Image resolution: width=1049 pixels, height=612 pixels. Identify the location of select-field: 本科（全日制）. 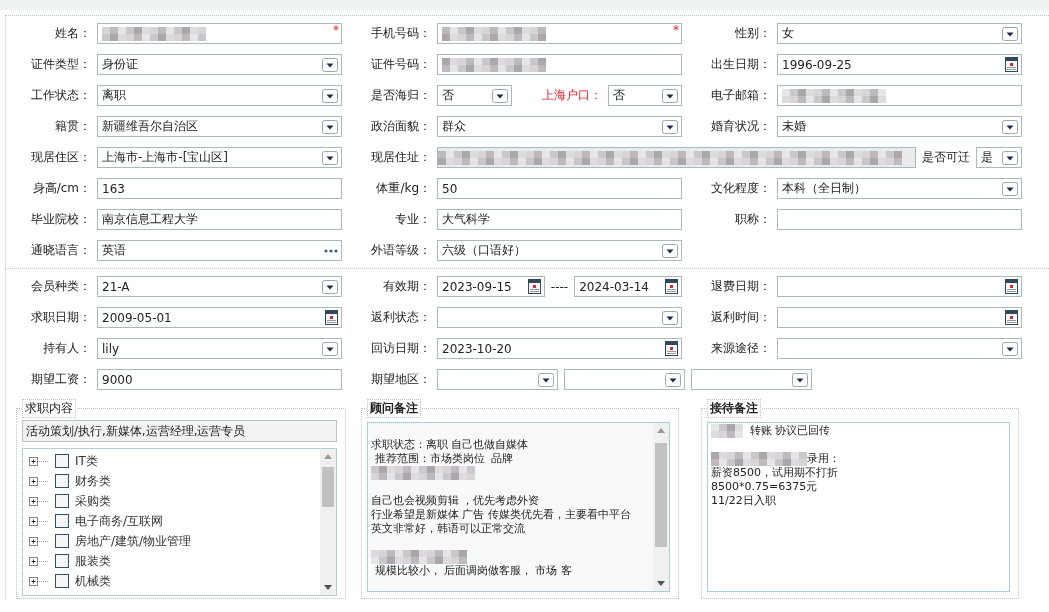
(899, 188).